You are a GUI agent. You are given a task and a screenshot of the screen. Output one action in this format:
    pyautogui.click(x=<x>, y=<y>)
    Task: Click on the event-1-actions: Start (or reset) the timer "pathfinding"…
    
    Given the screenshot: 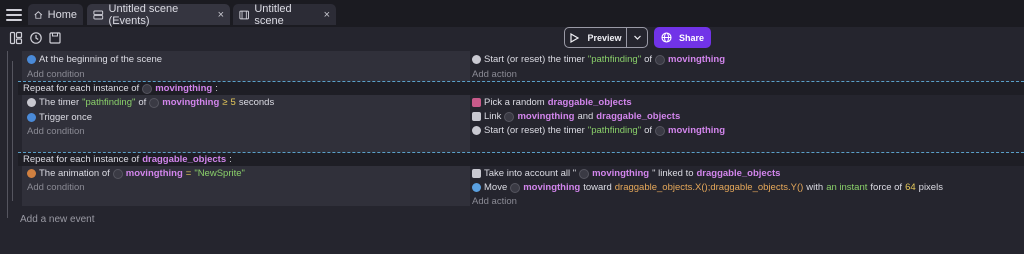 What is the action you would take?
    pyautogui.click(x=747, y=66)
    